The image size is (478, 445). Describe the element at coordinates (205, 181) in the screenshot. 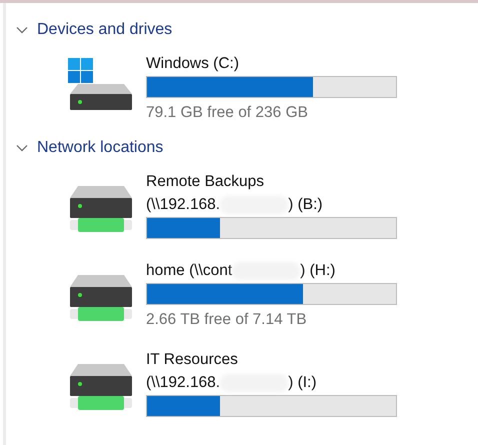

I see `drive-name: Remote Backups` at that location.